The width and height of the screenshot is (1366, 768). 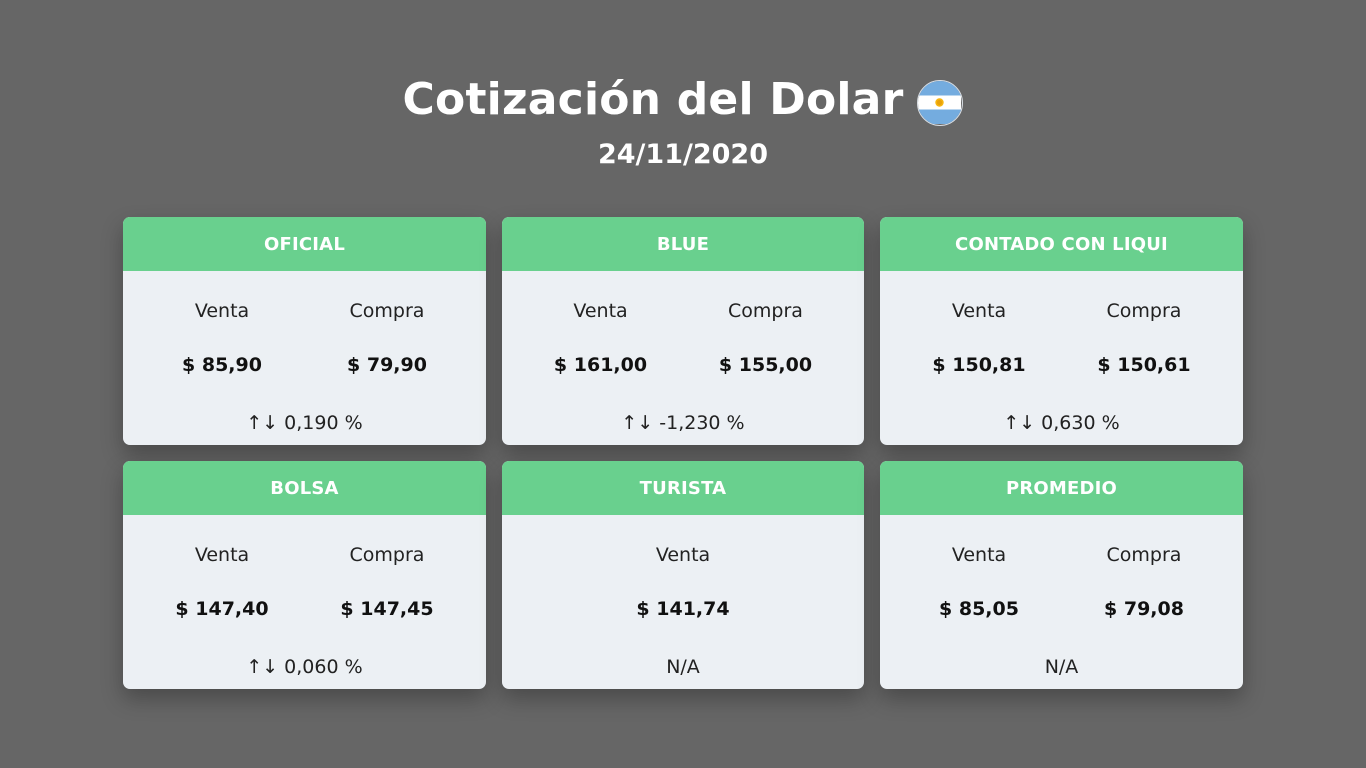 I want to click on page-title: Cotización del Dolar, so click(x=653, y=99).